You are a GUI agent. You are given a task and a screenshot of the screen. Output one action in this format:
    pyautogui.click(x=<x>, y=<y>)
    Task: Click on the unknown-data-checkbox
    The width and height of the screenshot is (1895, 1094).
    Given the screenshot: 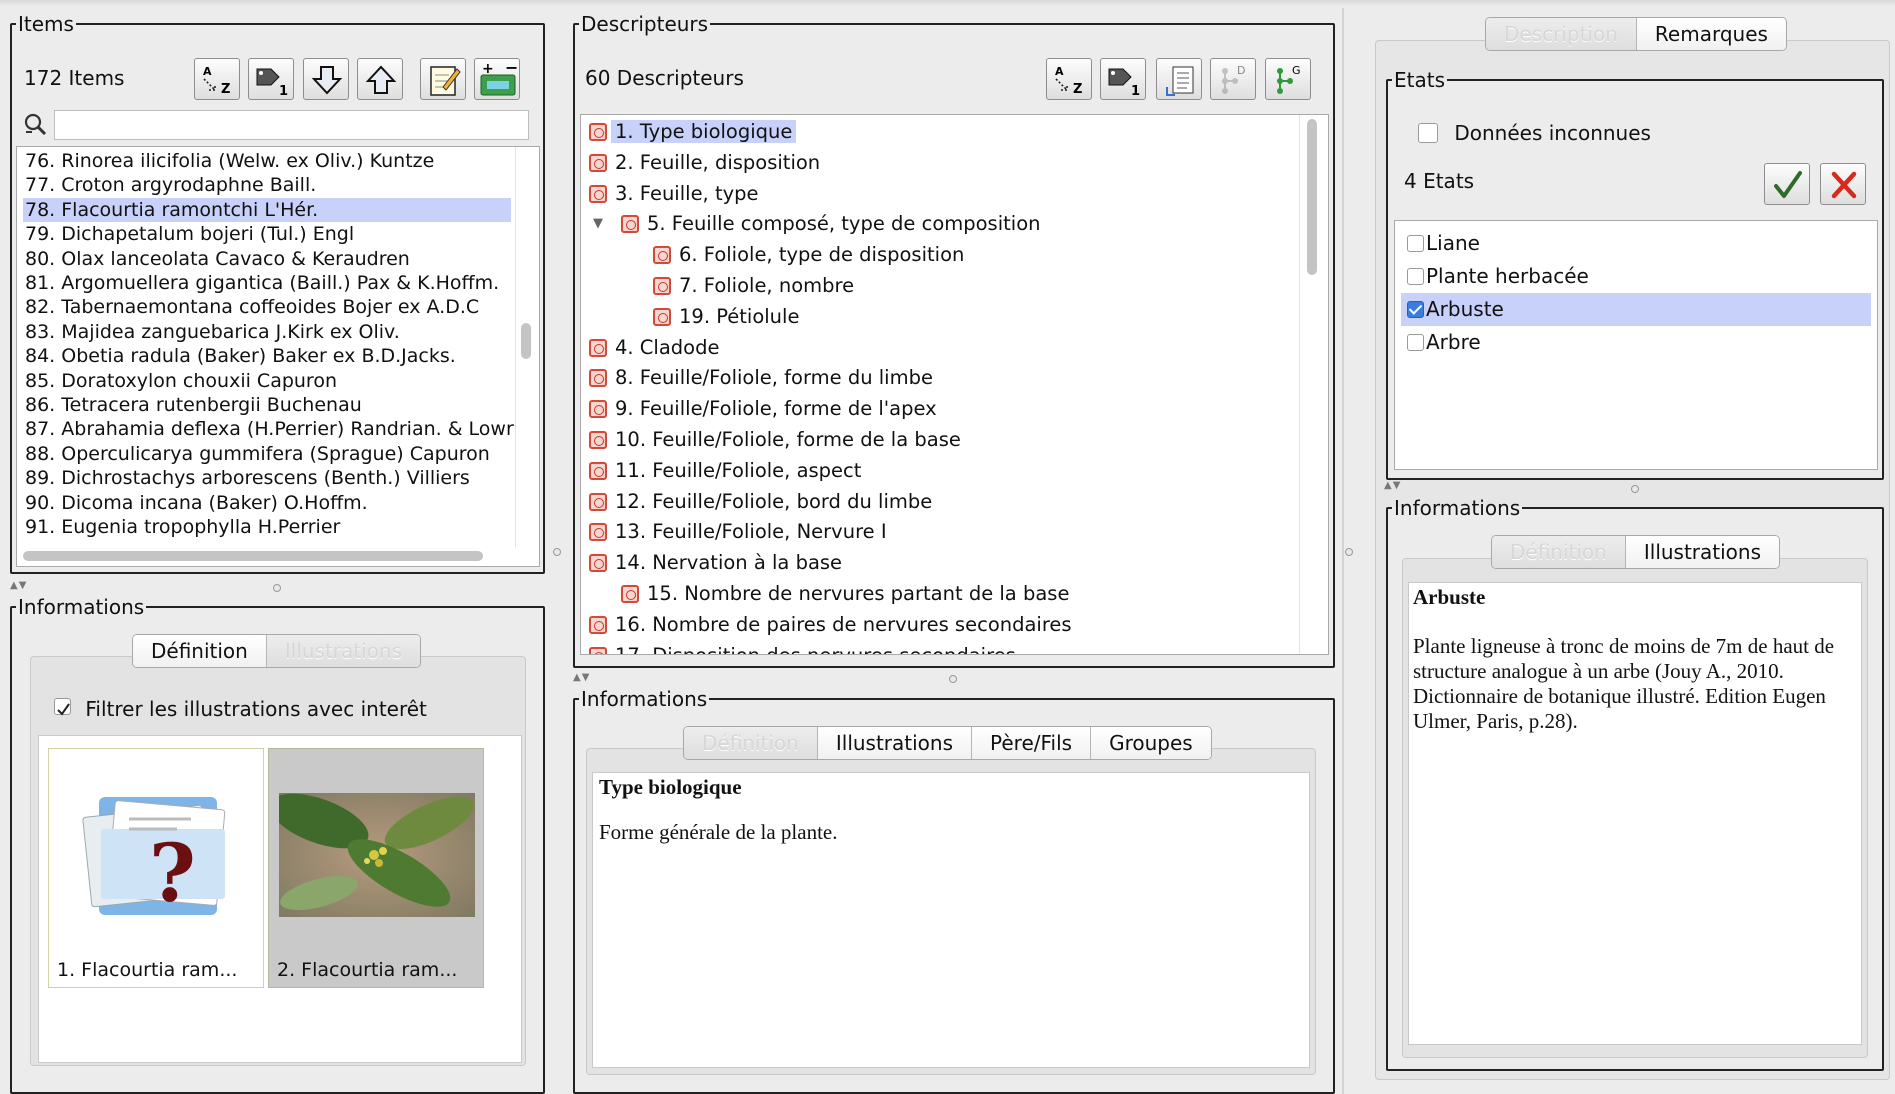 What is the action you would take?
    pyautogui.click(x=1428, y=133)
    